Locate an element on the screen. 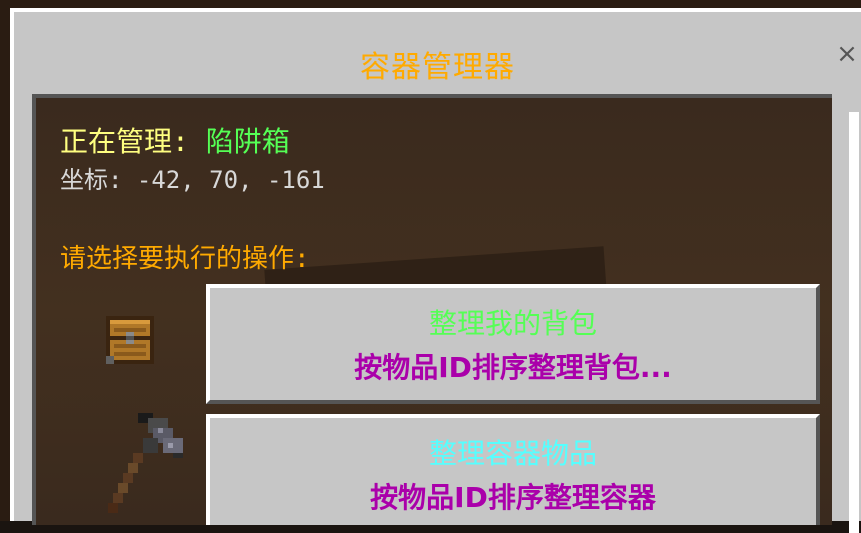 This screenshot has height=533, width=861. sort-container-subtitle: 按物品ID排序整理容器 is located at coordinates (513, 497).